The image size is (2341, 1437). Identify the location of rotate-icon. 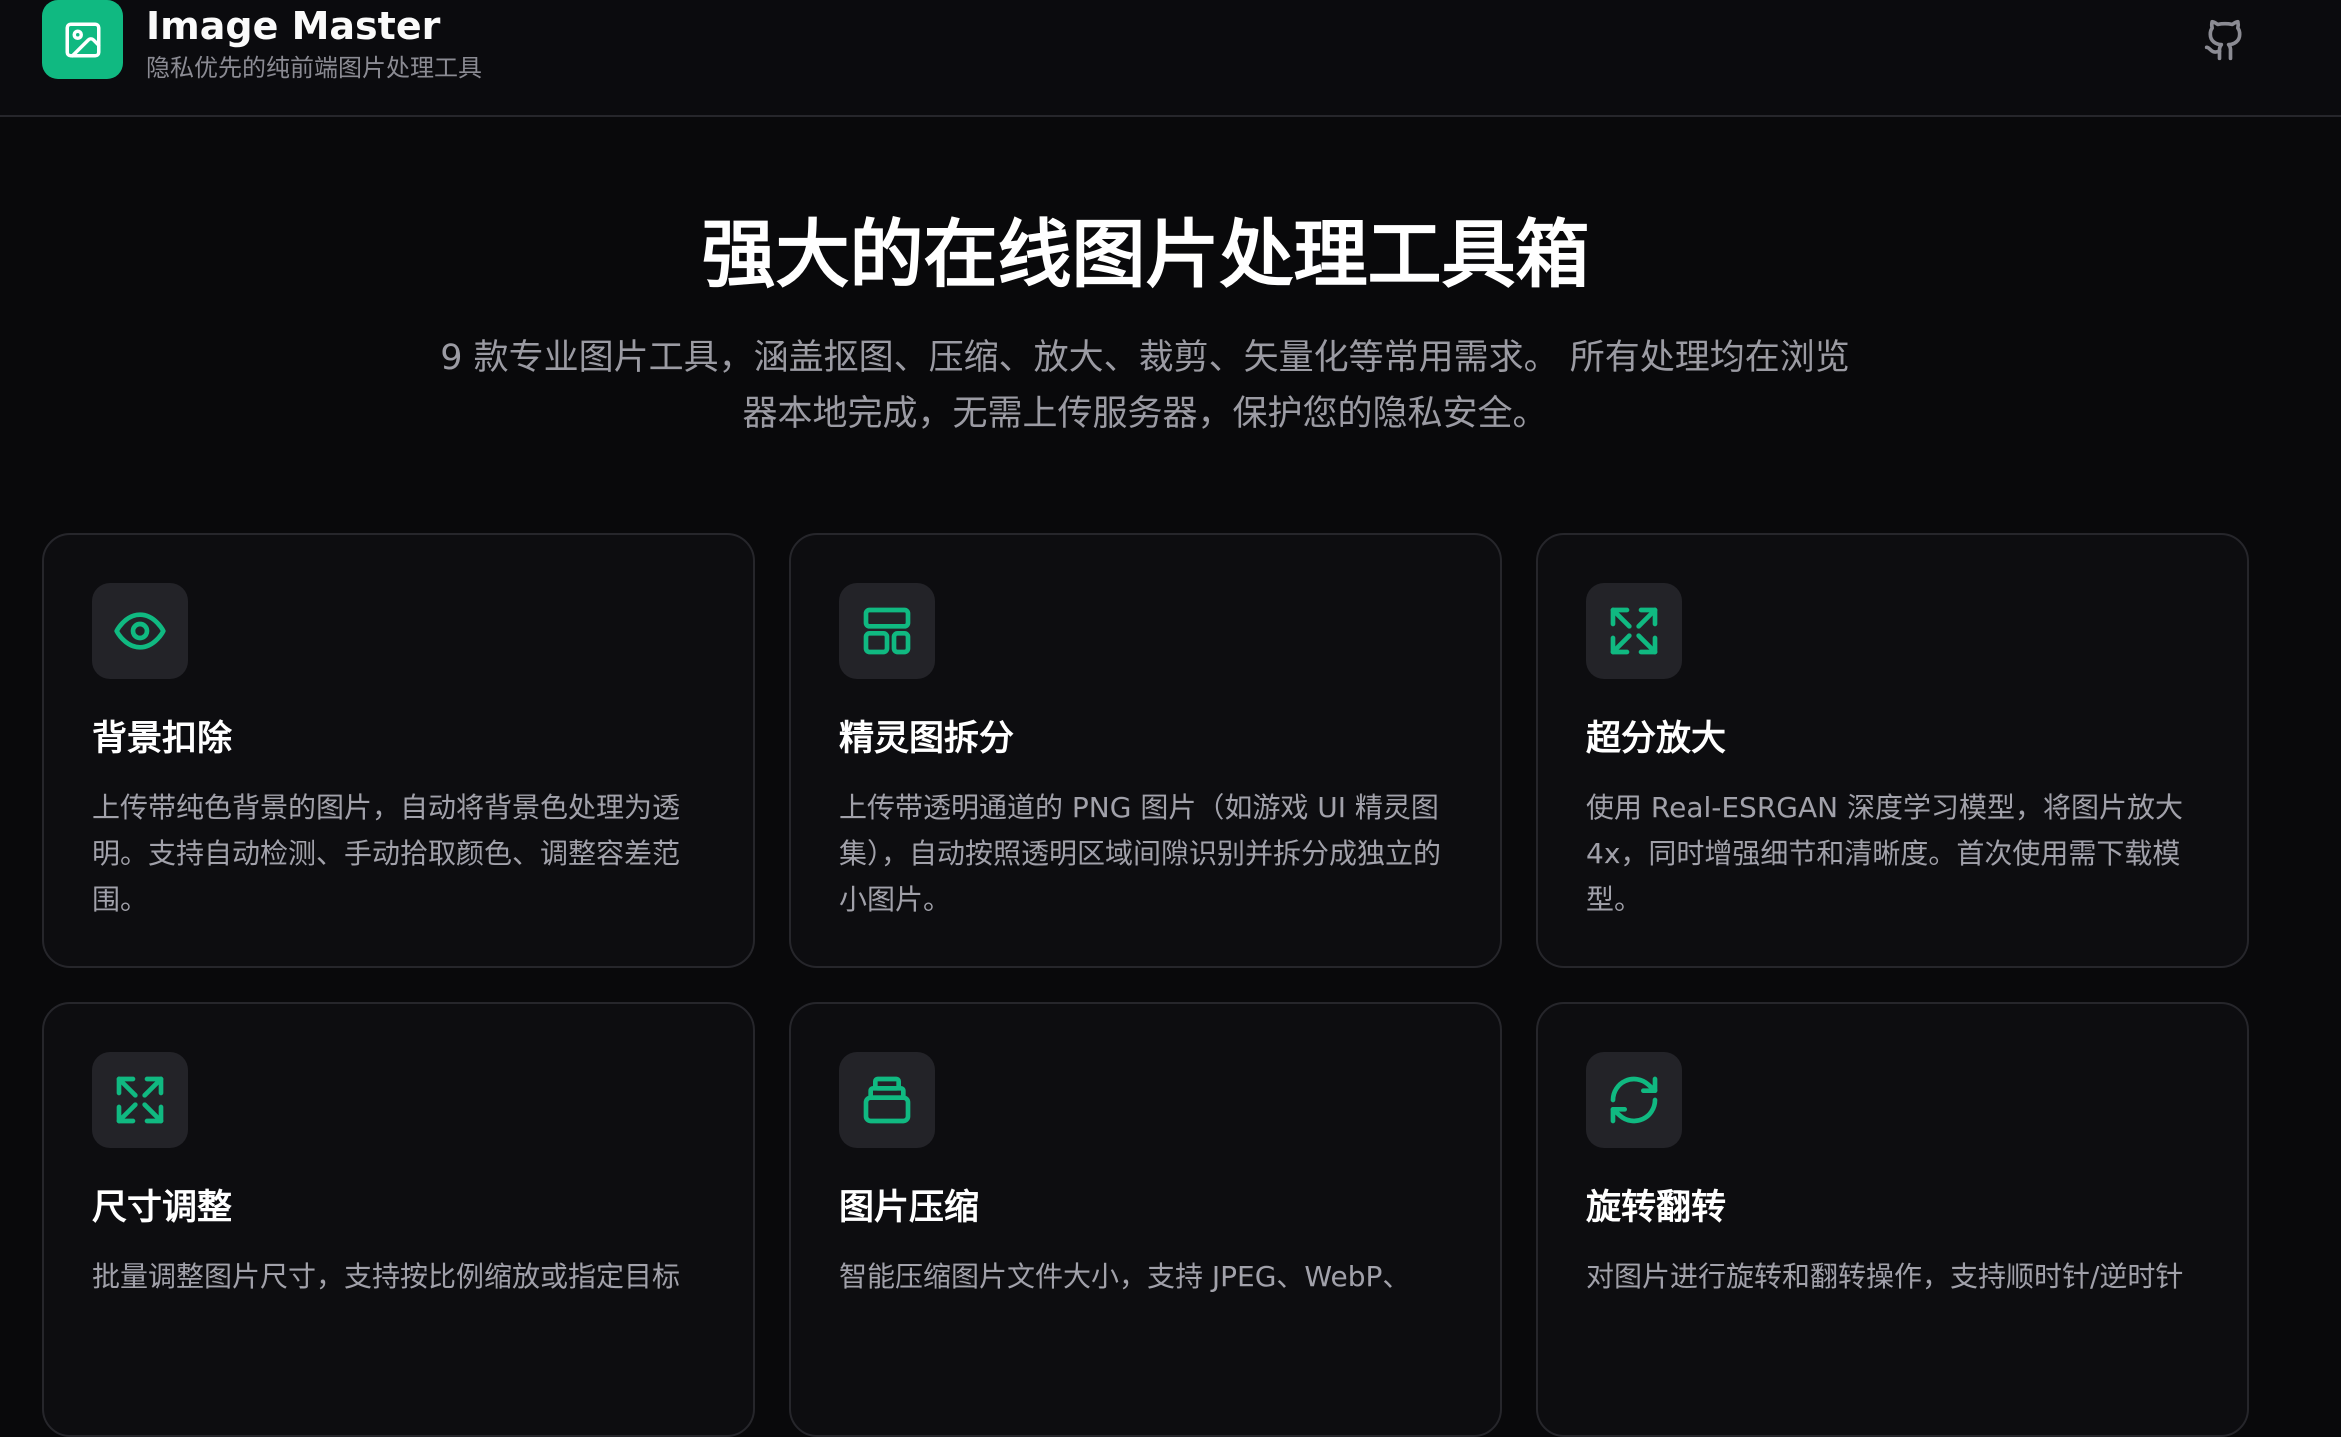
(1634, 1100).